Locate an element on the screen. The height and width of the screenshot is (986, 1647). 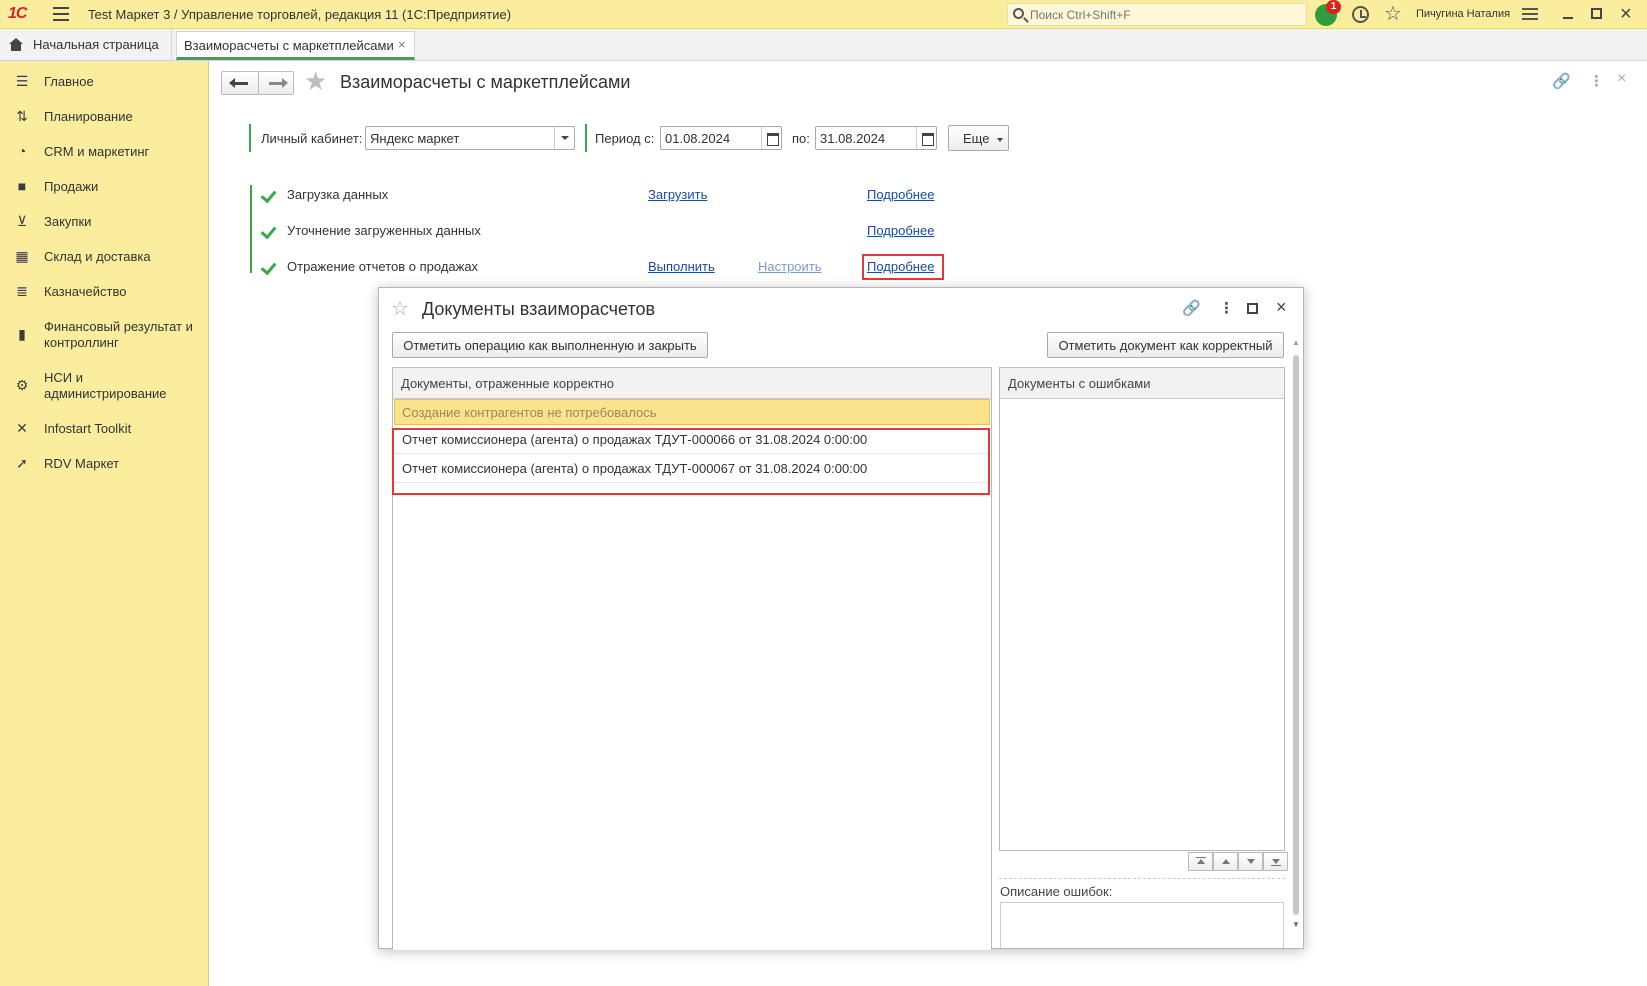
home-icon is located at coordinates (16, 44).